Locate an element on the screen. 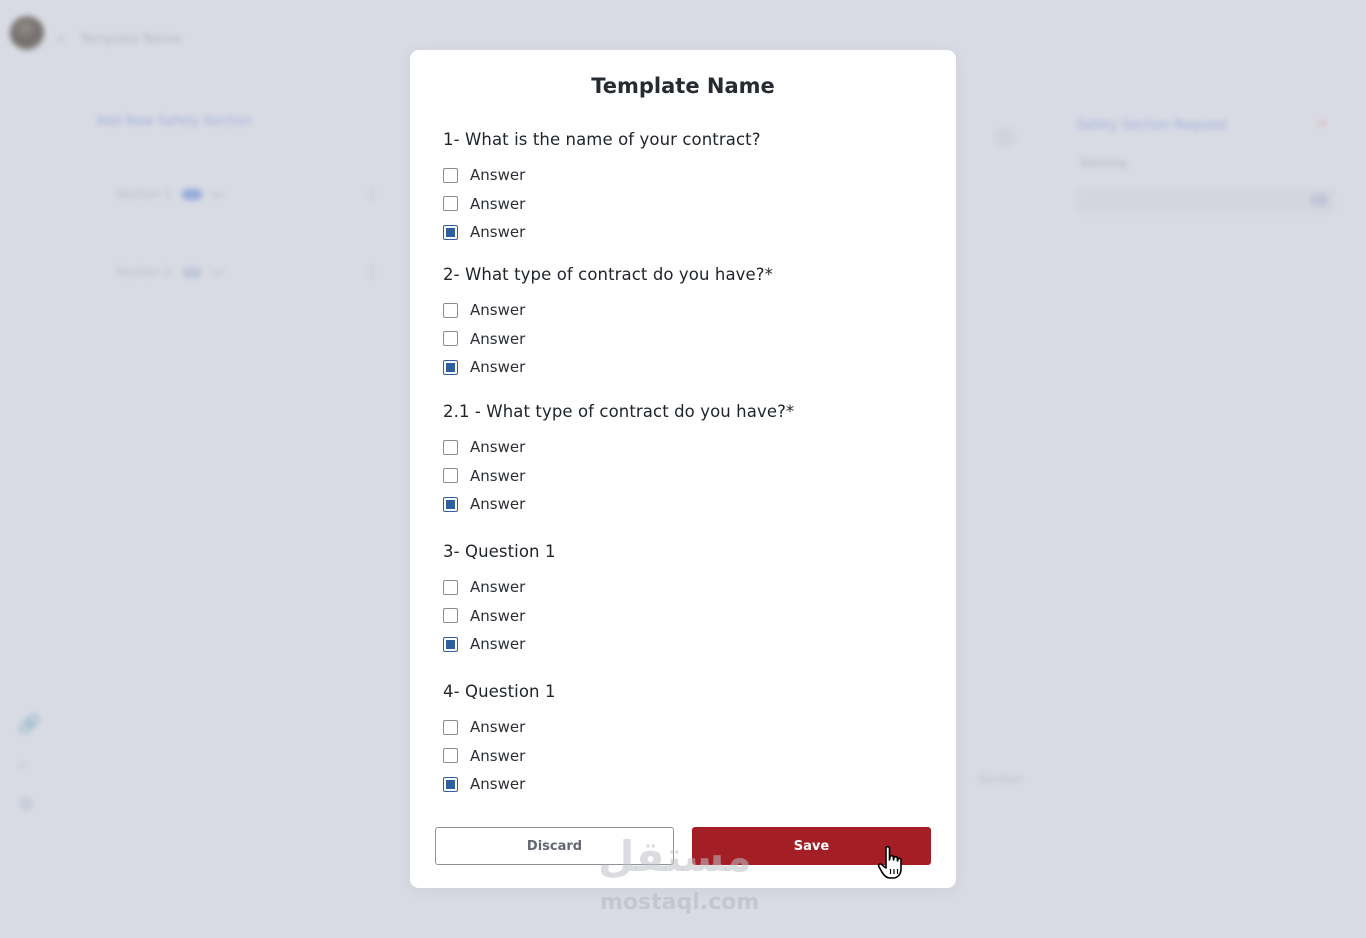 This screenshot has width=1366, height=938. section-label: Section 2 is located at coordinates (144, 272).